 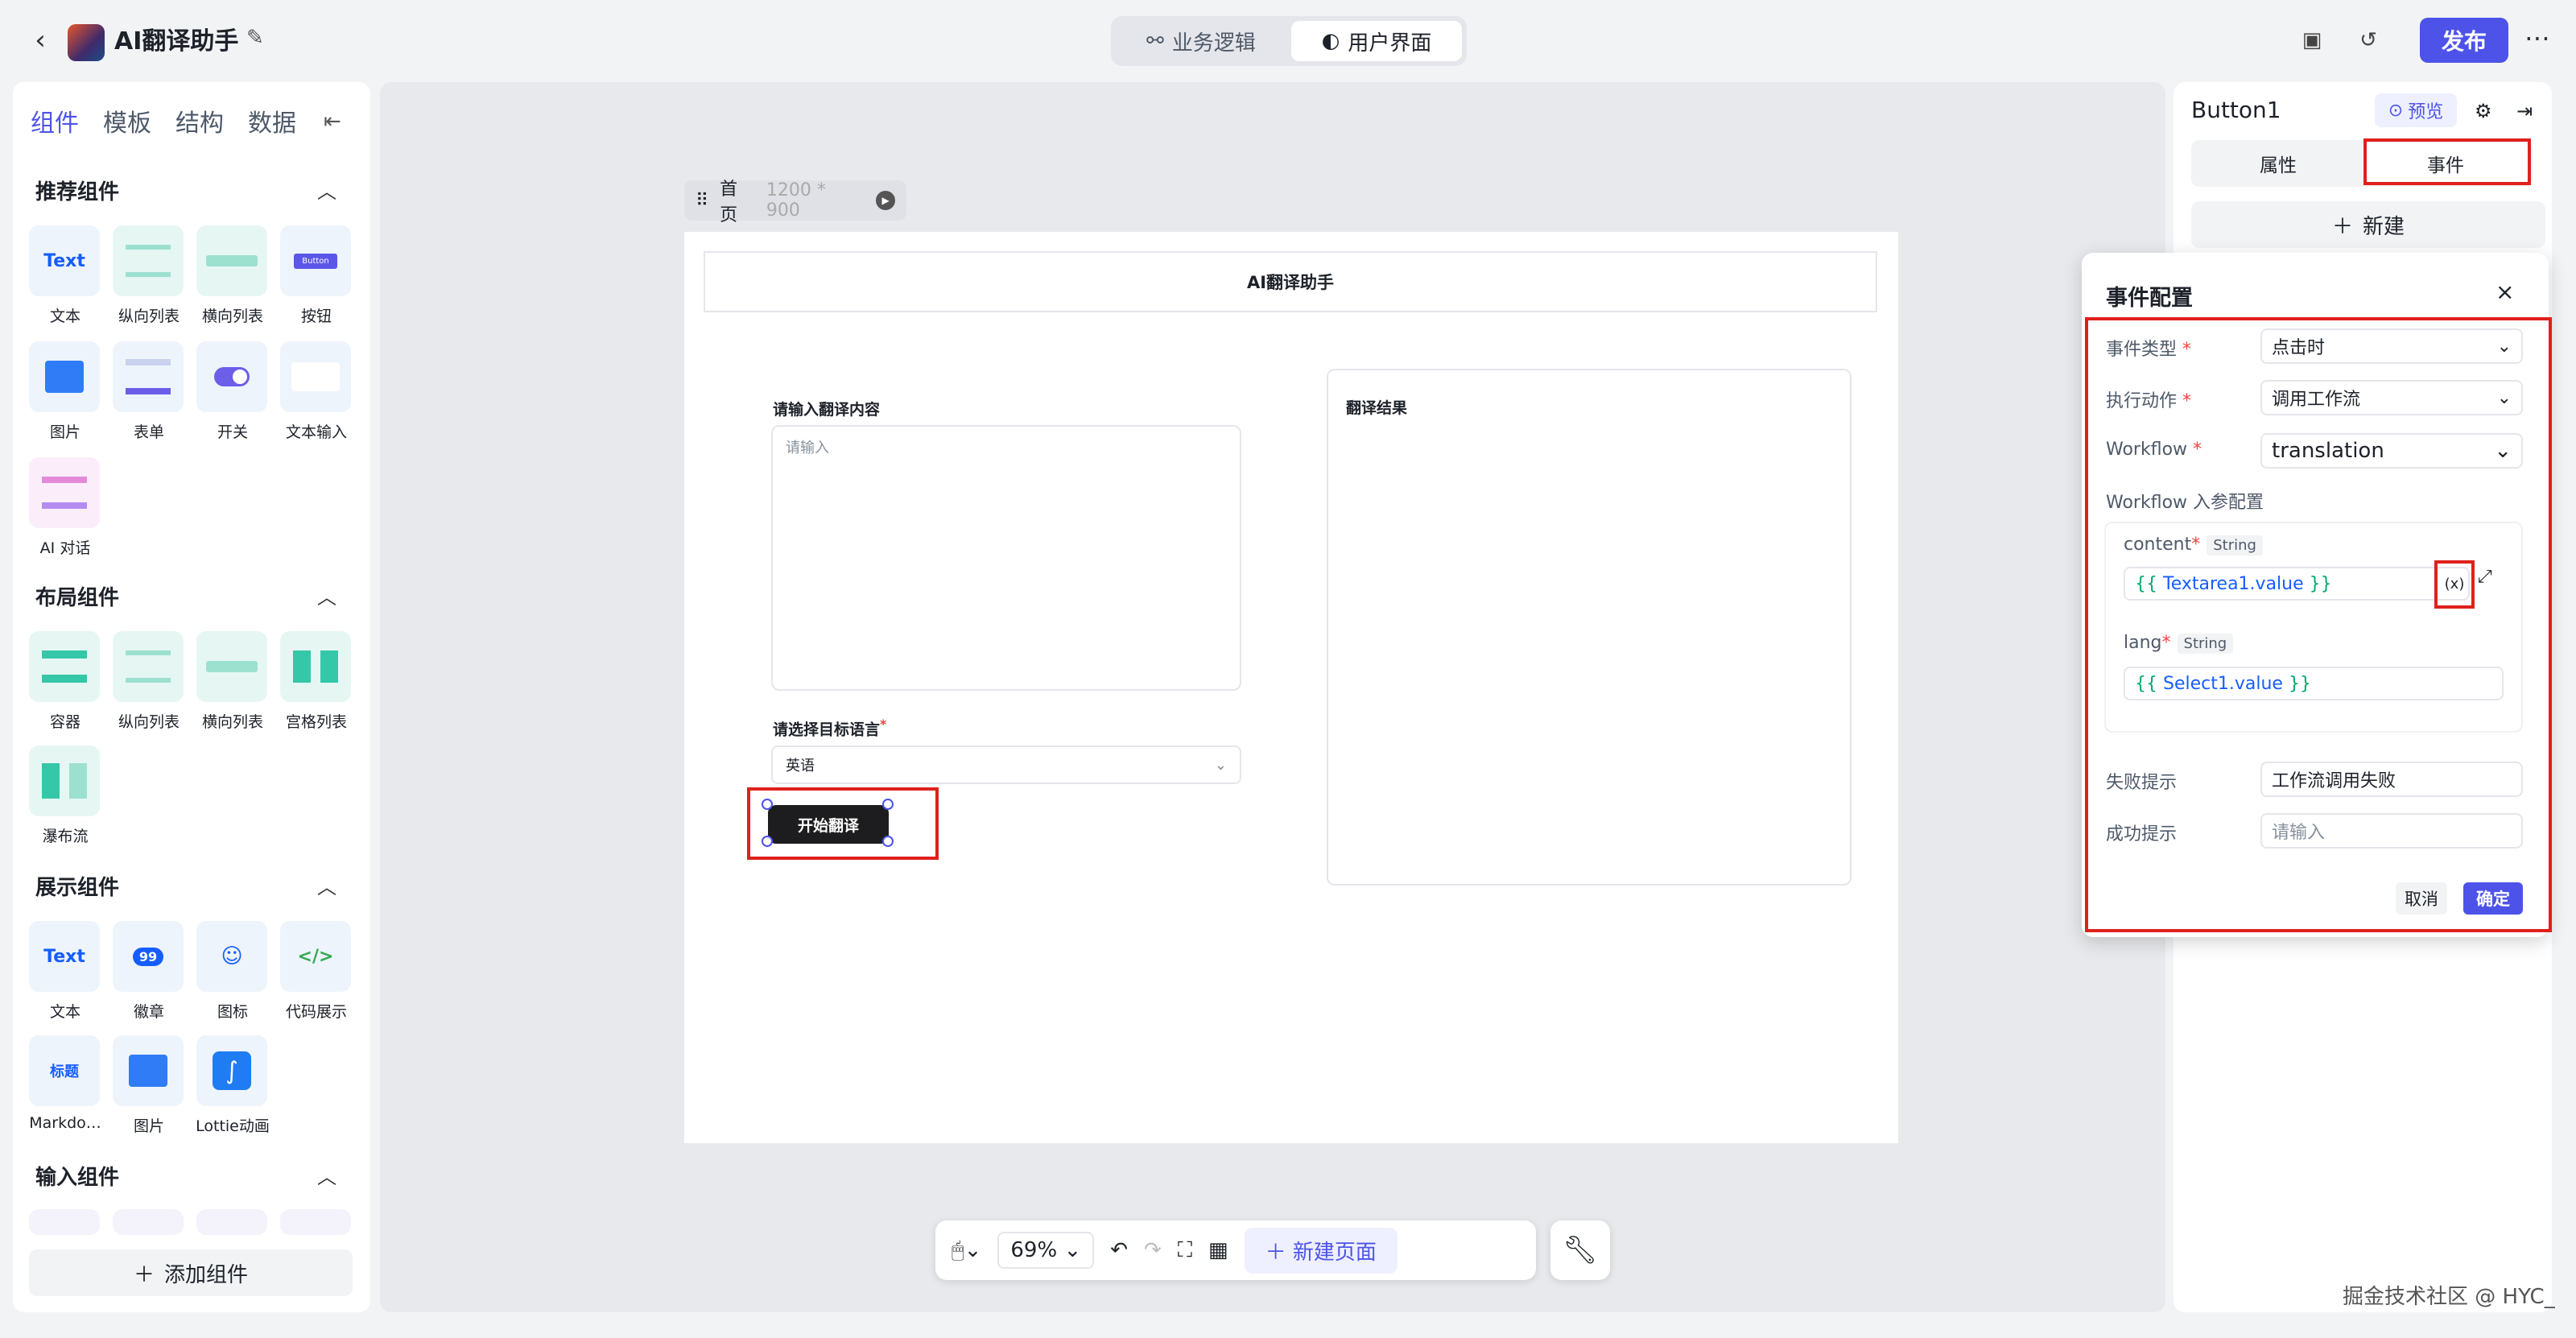 What do you see at coordinates (231, 376) in the screenshot?
I see `switch-icon` at bounding box center [231, 376].